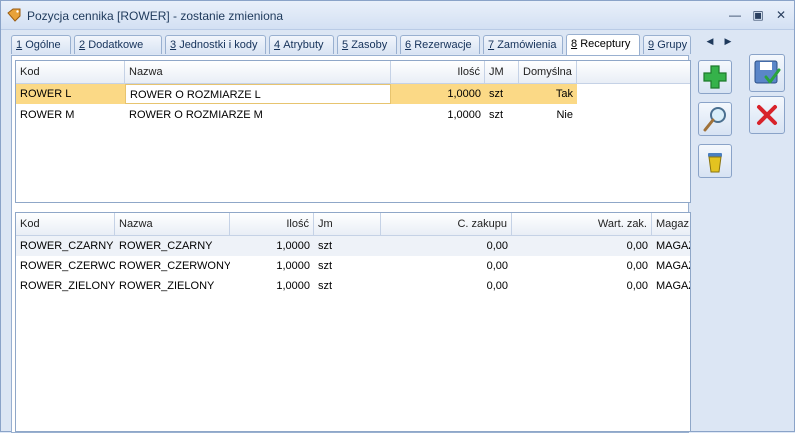  What do you see at coordinates (728, 41) in the screenshot?
I see `tab-scroll-right-icon: ▶` at bounding box center [728, 41].